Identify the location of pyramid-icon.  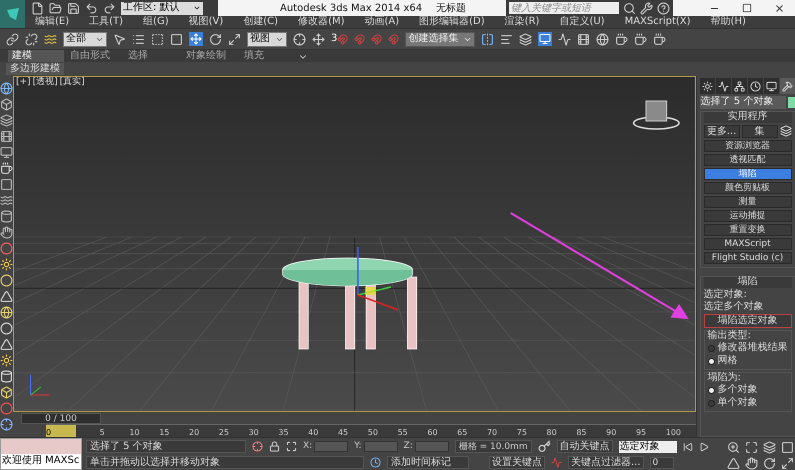
(6, 344).